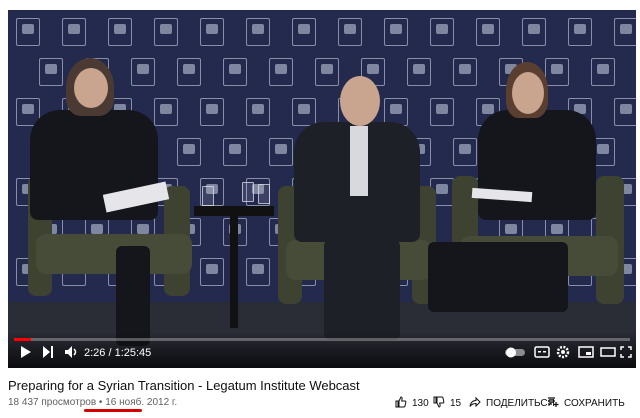 The image size is (640, 418). Describe the element at coordinates (95, 353) in the screenshot. I see `time-current: 2:26` at that location.